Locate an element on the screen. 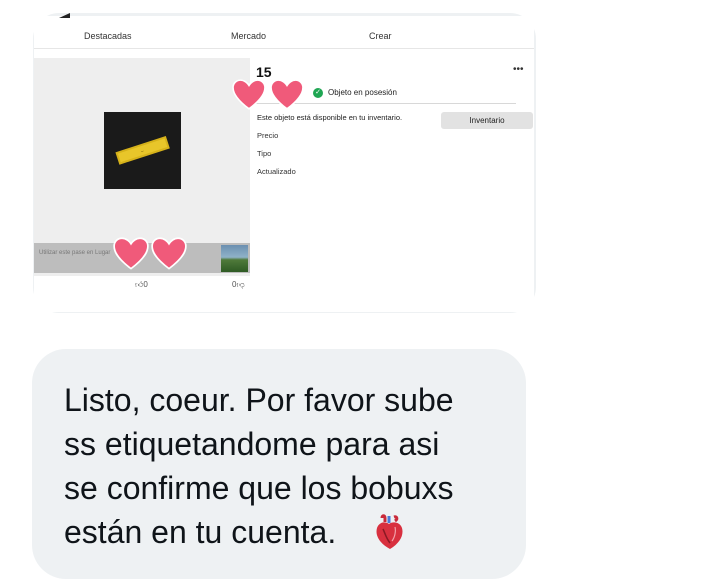  more-dots-icon: ••• is located at coordinates (518, 69).